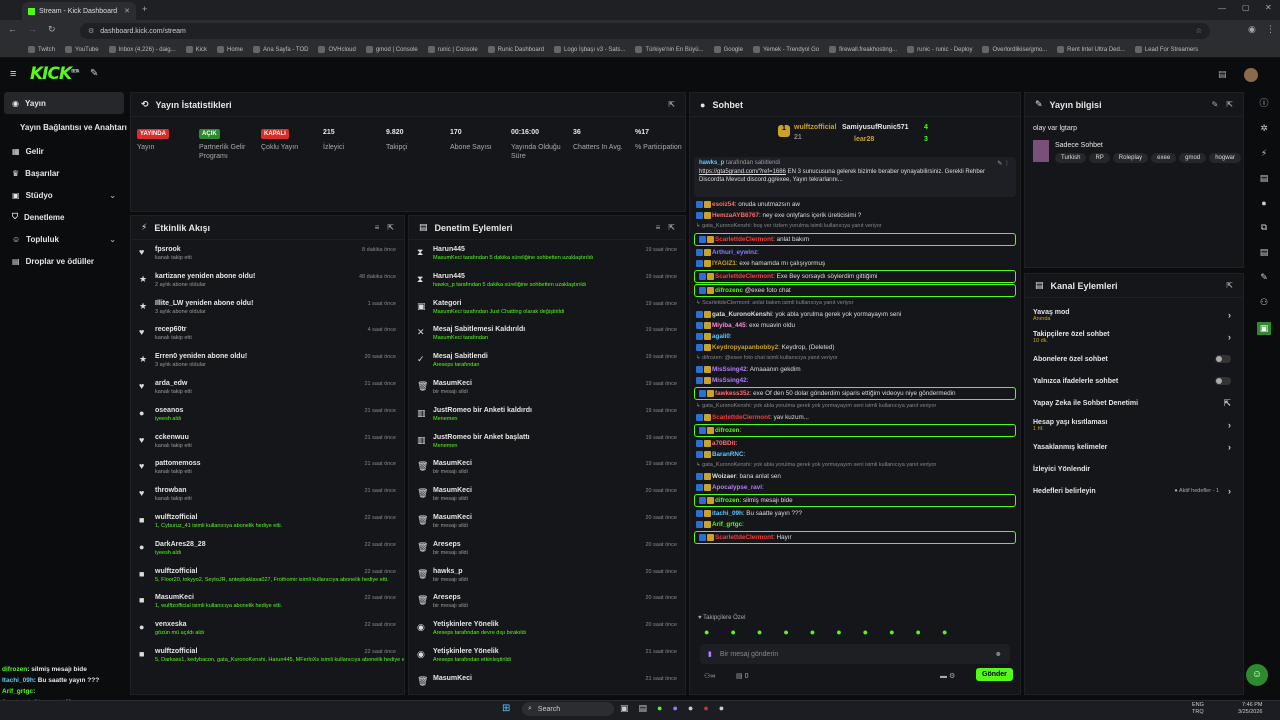 This screenshot has height=720, width=1280. Describe the element at coordinates (1134, 425) in the screenshot. I see `channel-setting: Hesap yaşı kısıtlaması 1 hf. ›` at that location.